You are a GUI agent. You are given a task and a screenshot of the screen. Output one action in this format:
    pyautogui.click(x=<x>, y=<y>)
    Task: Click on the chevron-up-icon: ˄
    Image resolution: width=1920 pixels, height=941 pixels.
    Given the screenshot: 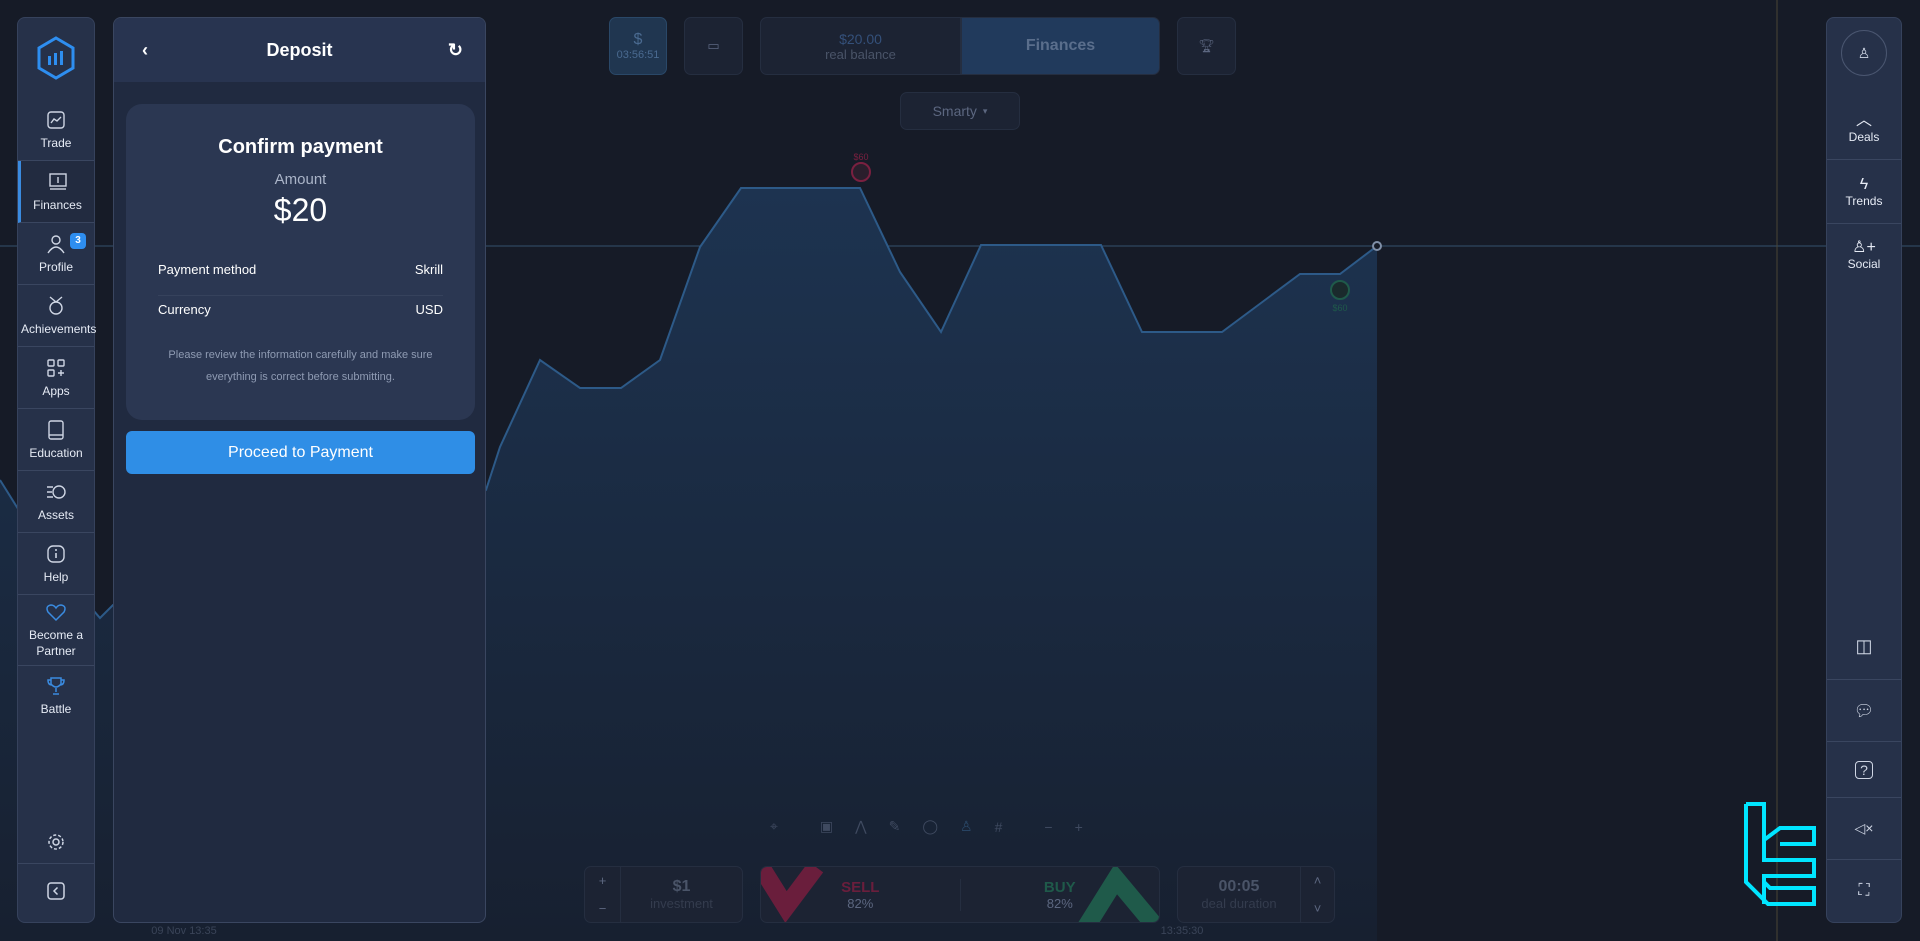 What is the action you would take?
    pyautogui.click(x=1318, y=880)
    